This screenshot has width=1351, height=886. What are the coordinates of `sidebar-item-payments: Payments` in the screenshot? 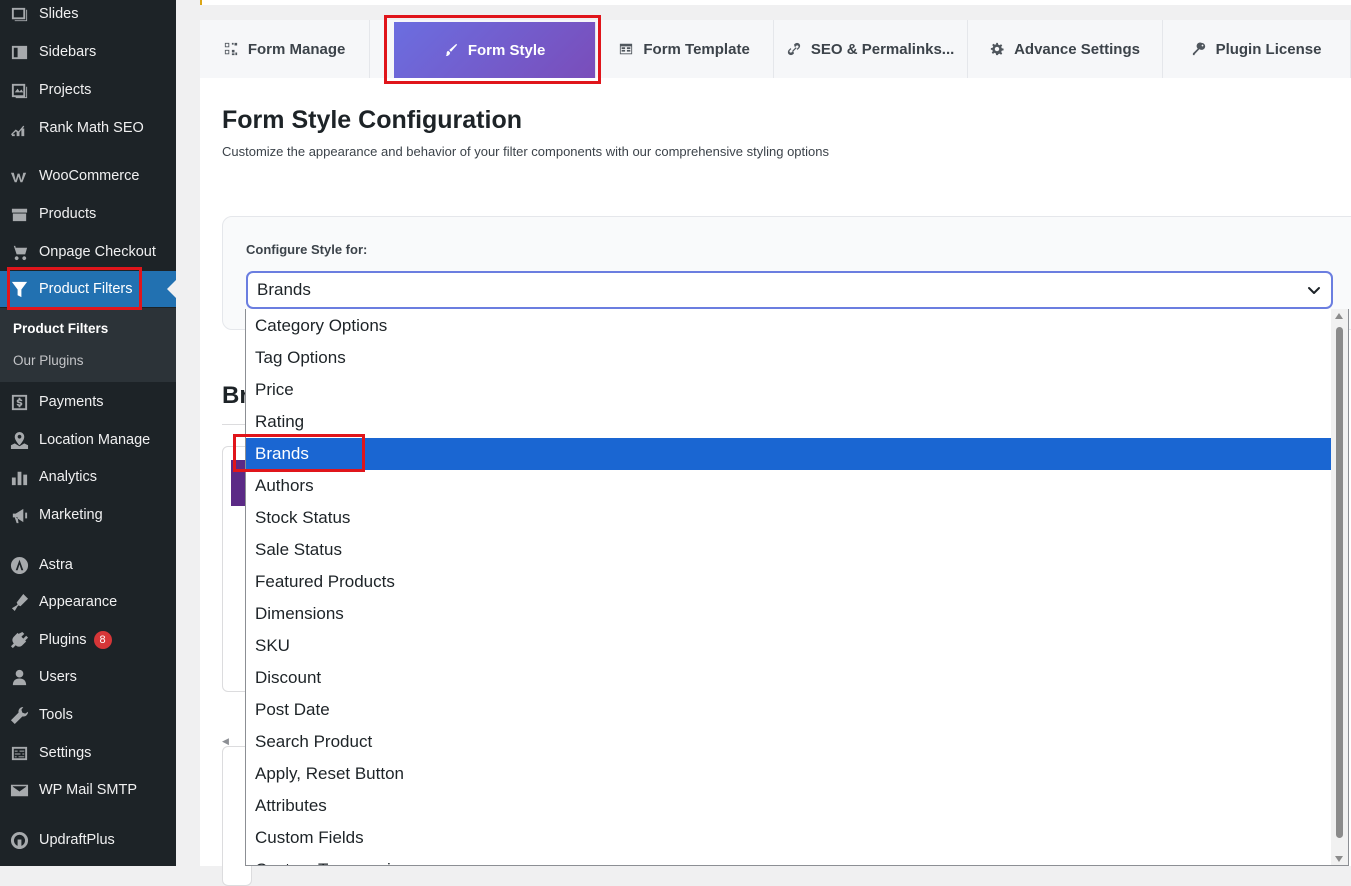 It's located at (88, 402).